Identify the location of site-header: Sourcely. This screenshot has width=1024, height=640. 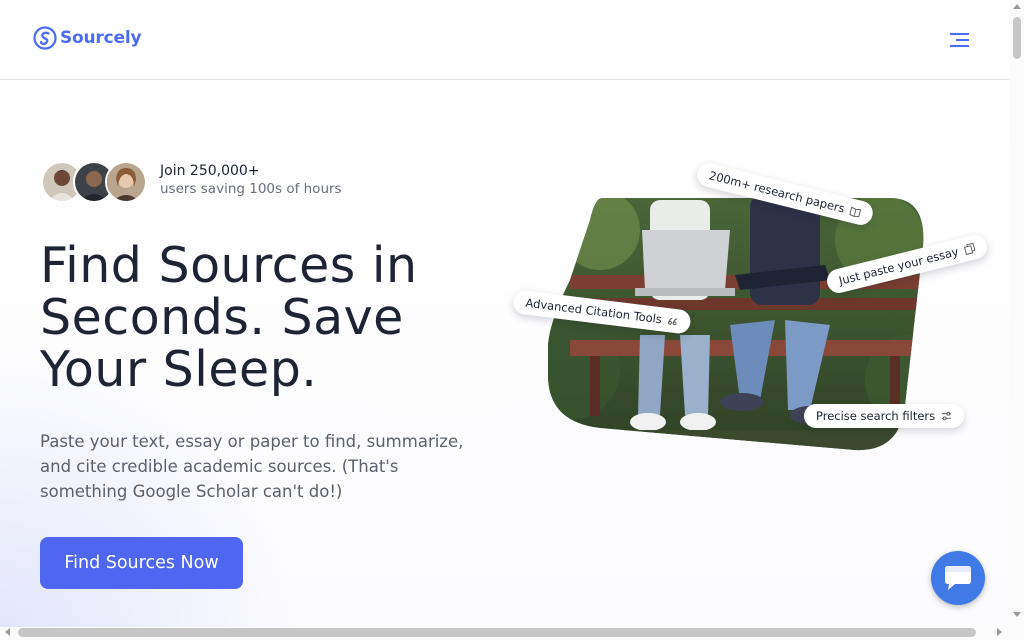
(504, 40).